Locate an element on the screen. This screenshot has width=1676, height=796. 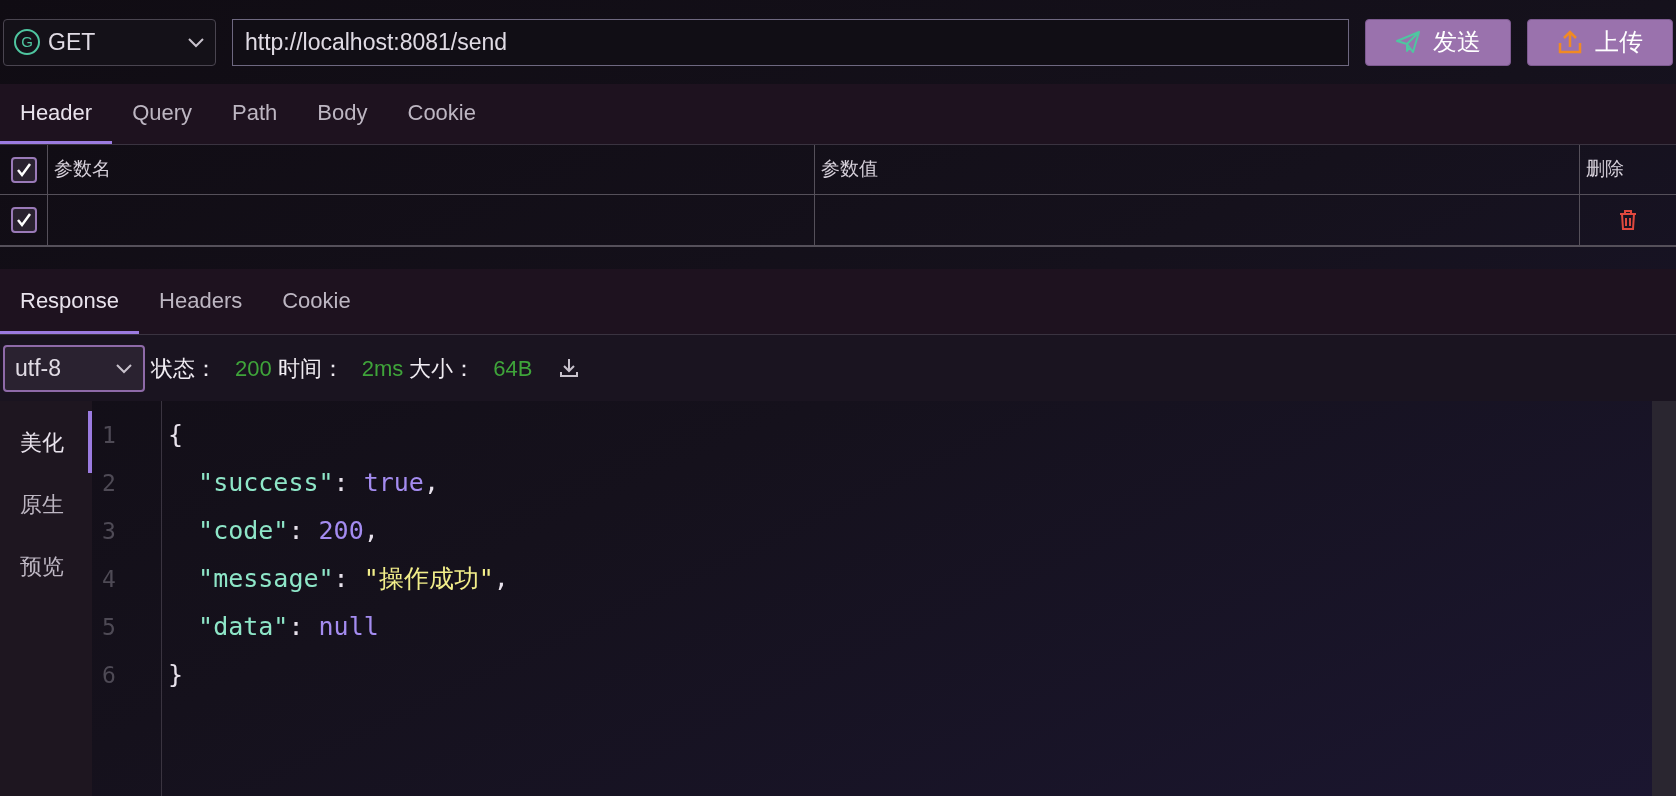
method-select: G GET is located at coordinates (109, 42).